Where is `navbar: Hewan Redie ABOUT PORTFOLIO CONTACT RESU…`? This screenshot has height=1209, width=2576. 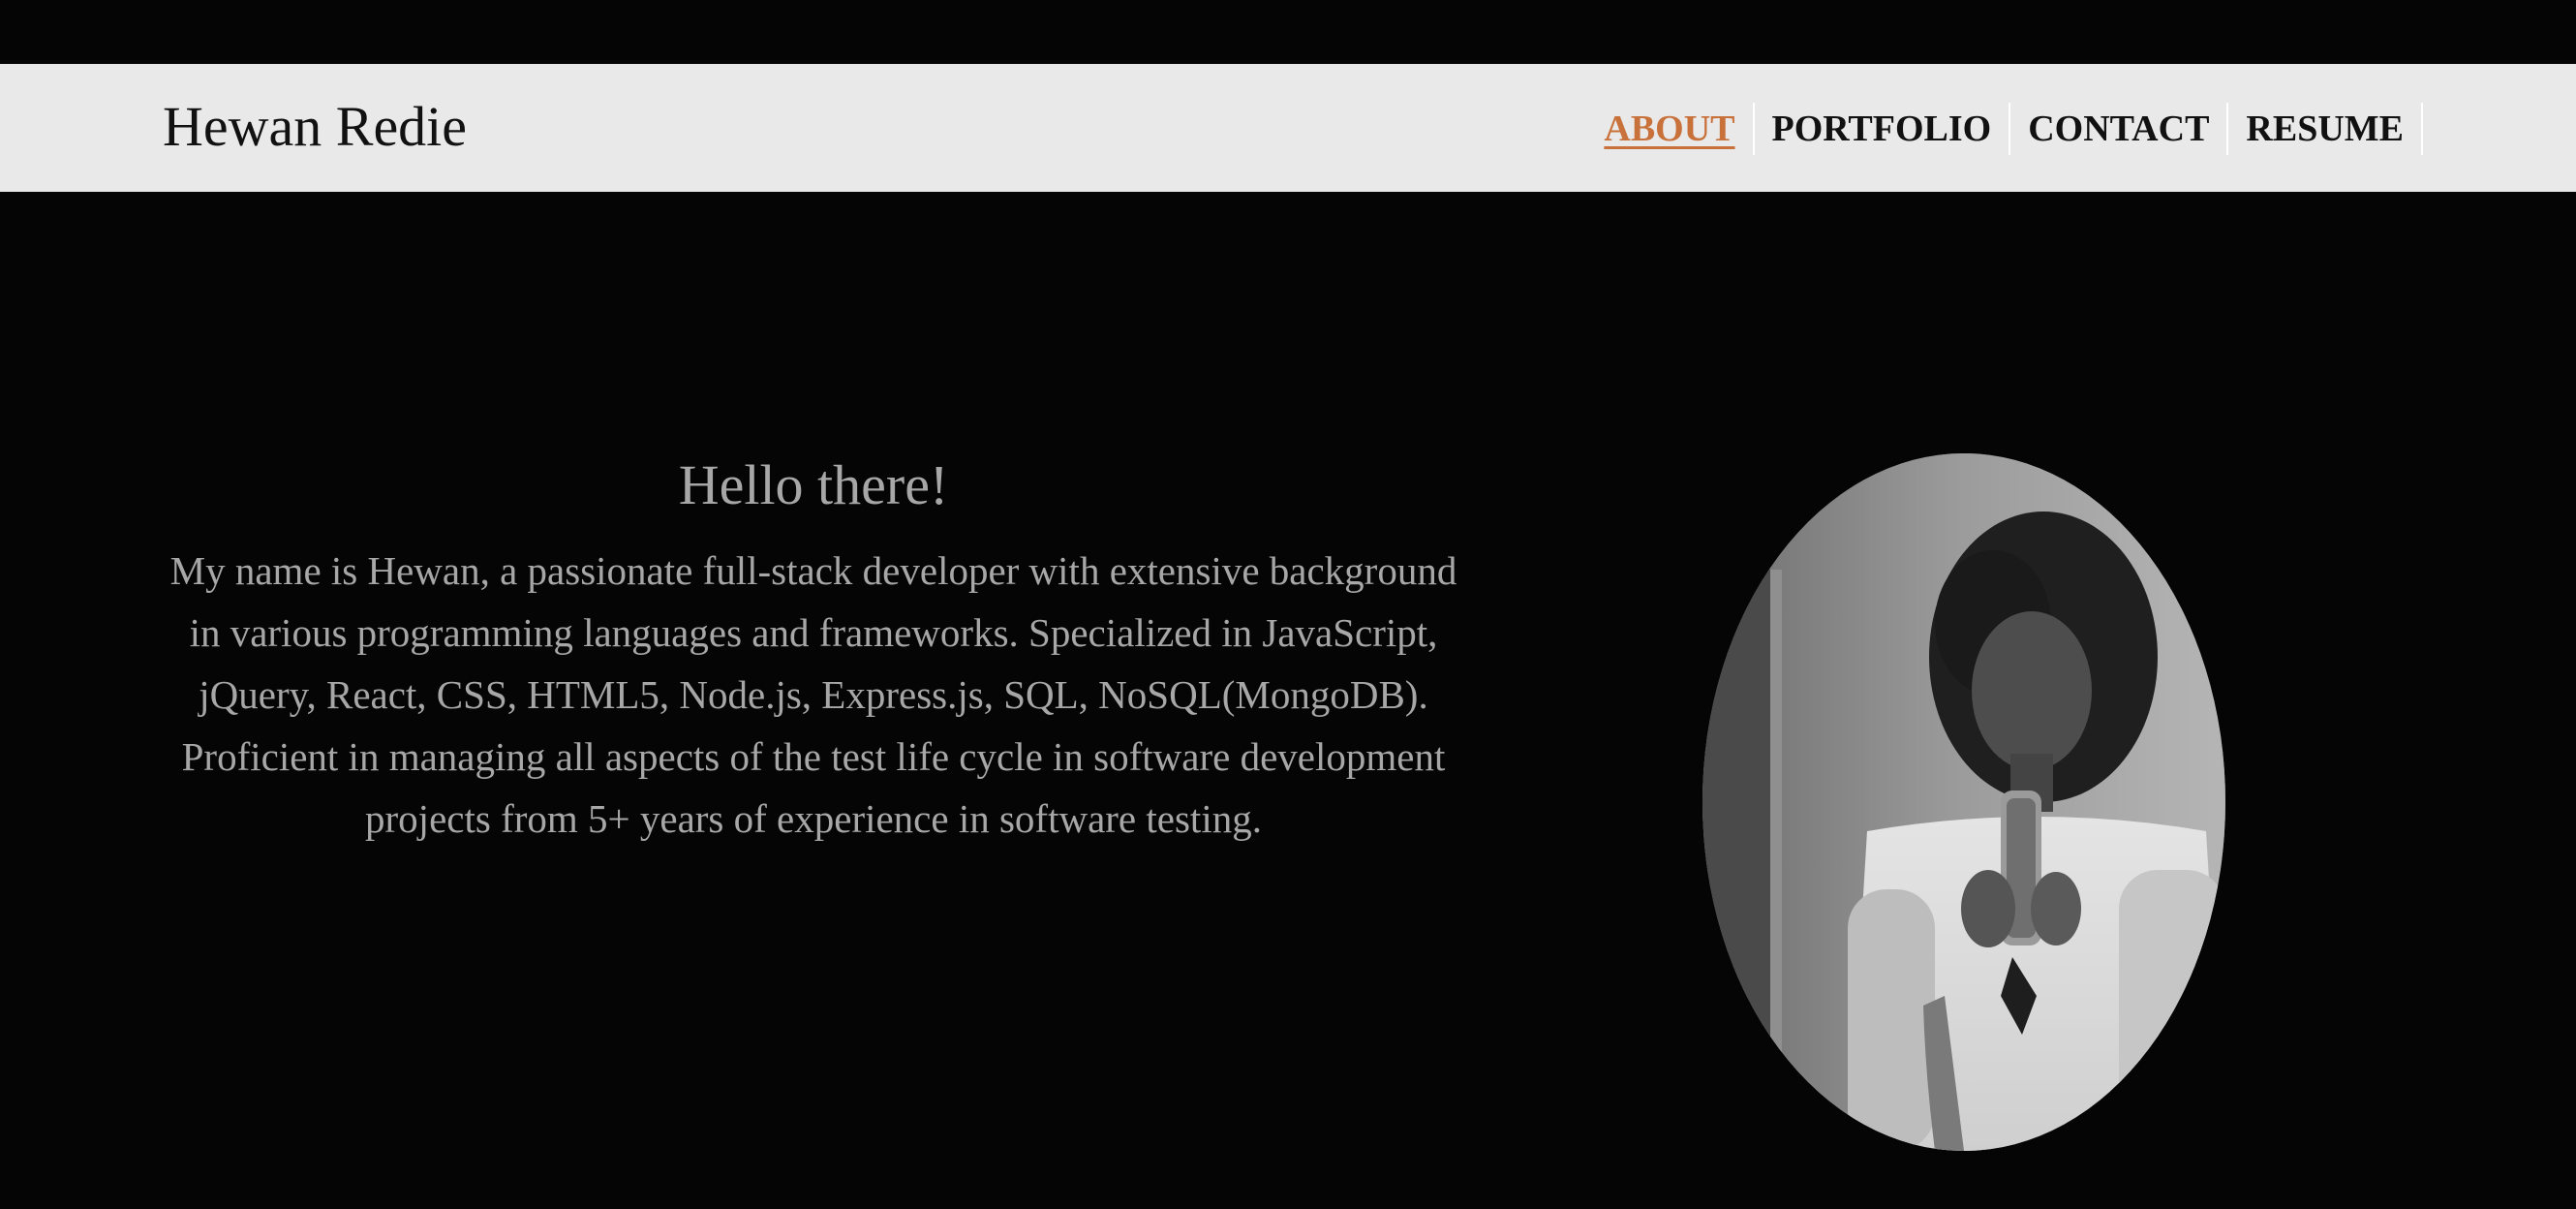
navbar: Hewan Redie ABOUT PORTFOLIO CONTACT RESU… is located at coordinates (1288, 128).